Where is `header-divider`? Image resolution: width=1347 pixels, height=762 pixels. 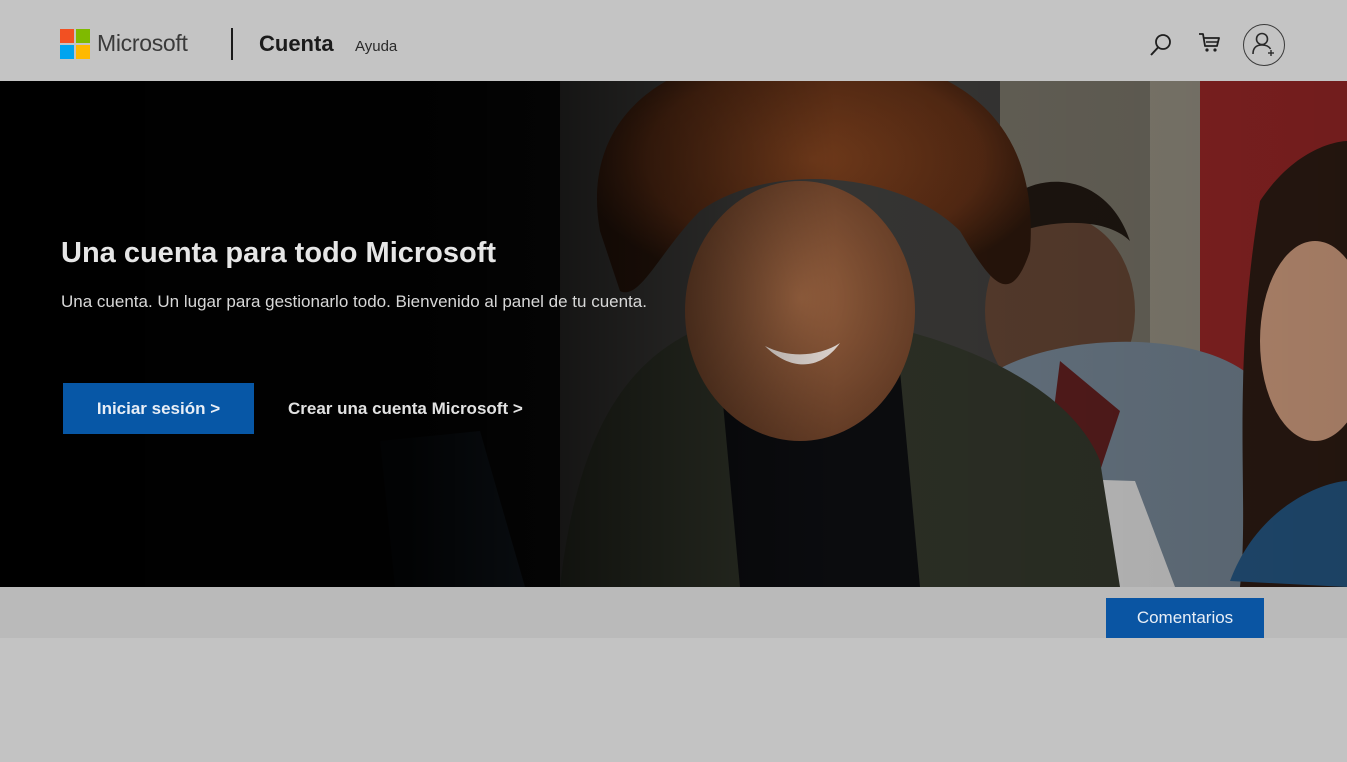
header-divider is located at coordinates (232, 44).